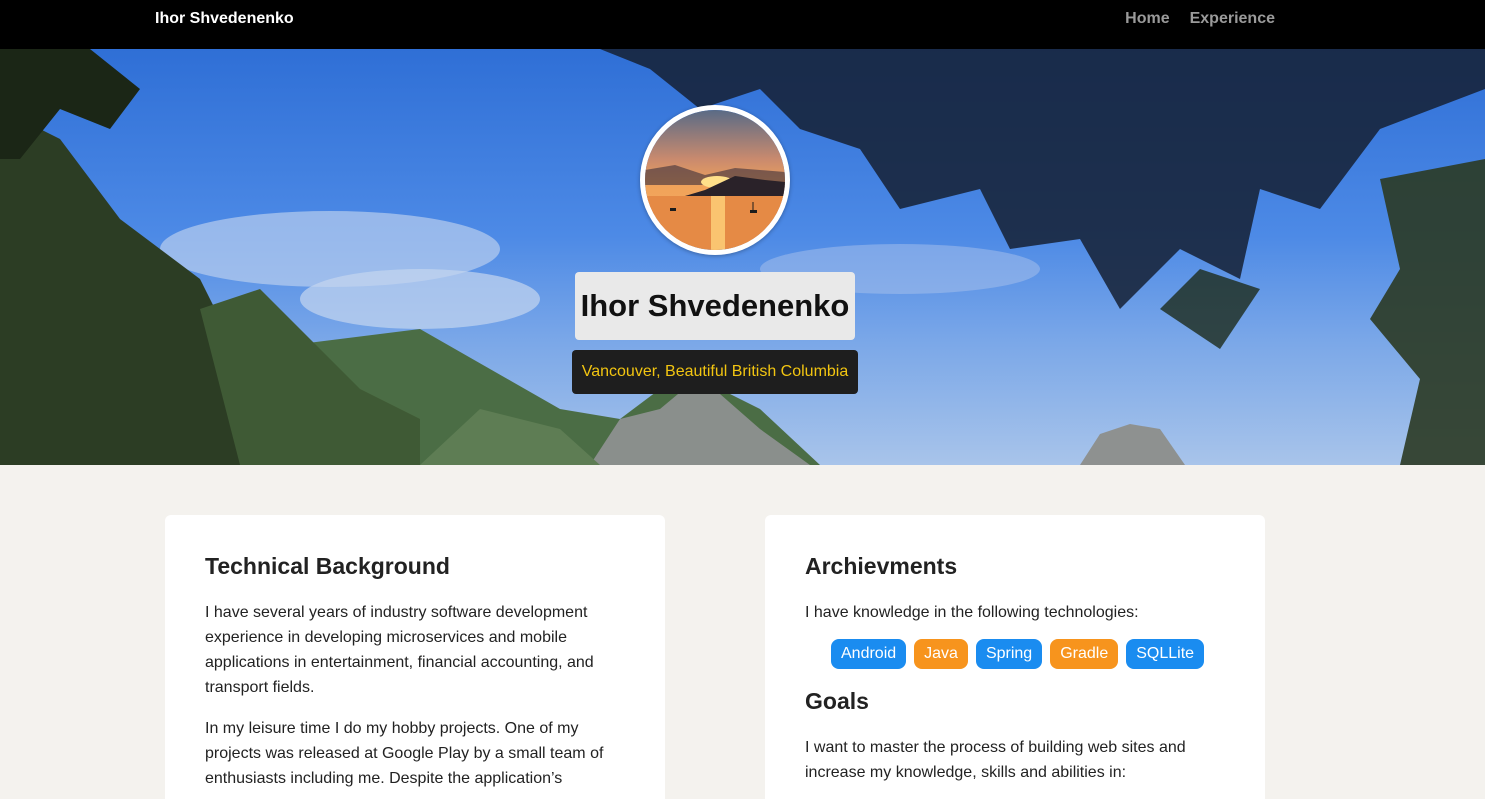 This screenshot has width=1485, height=799. Describe the element at coordinates (941, 654) in the screenshot. I see `tag-java: Java` at that location.